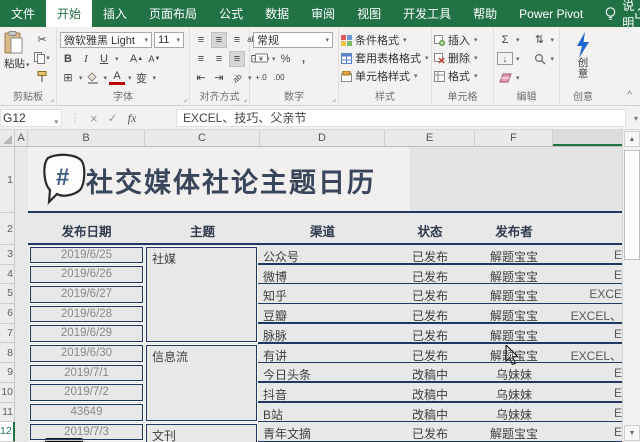 The image size is (640, 442). What do you see at coordinates (31, 118) in the screenshot?
I see `name-box: G12 ▾` at bounding box center [31, 118].